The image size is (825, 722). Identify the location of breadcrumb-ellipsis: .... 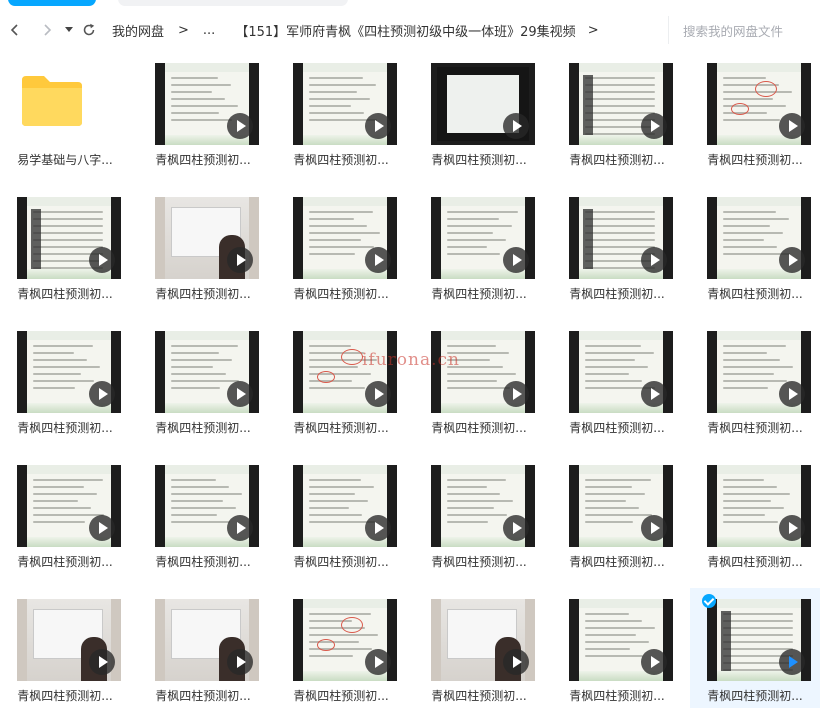
(209, 30).